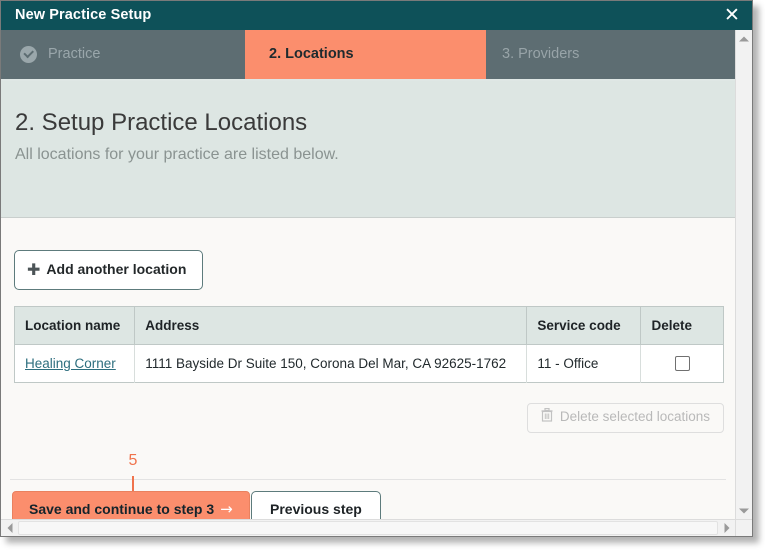 This screenshot has height=550, width=765. Describe the element at coordinates (331, 325) in the screenshot. I see `column-header-address: Address` at that location.